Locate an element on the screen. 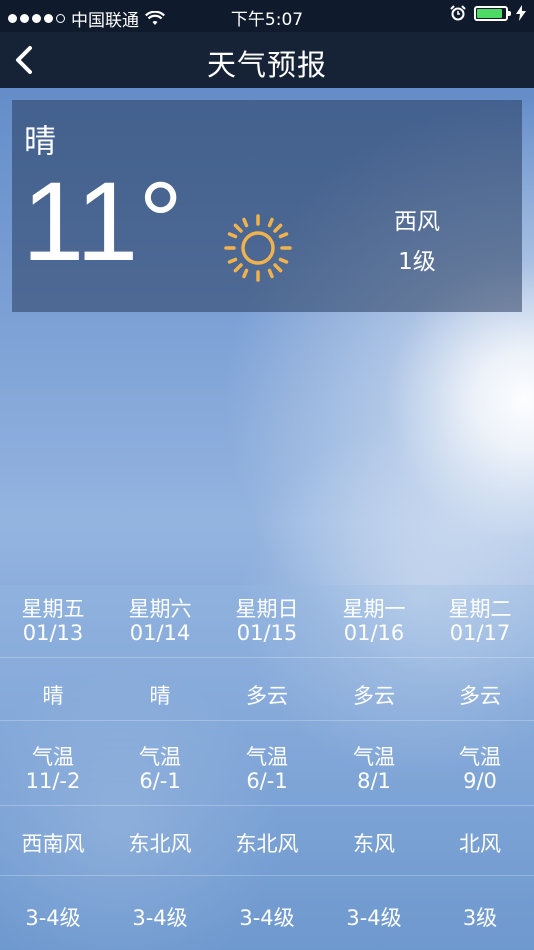 This screenshot has height=950, width=534. forecast-wind: 西南风 is located at coordinates (53, 844).